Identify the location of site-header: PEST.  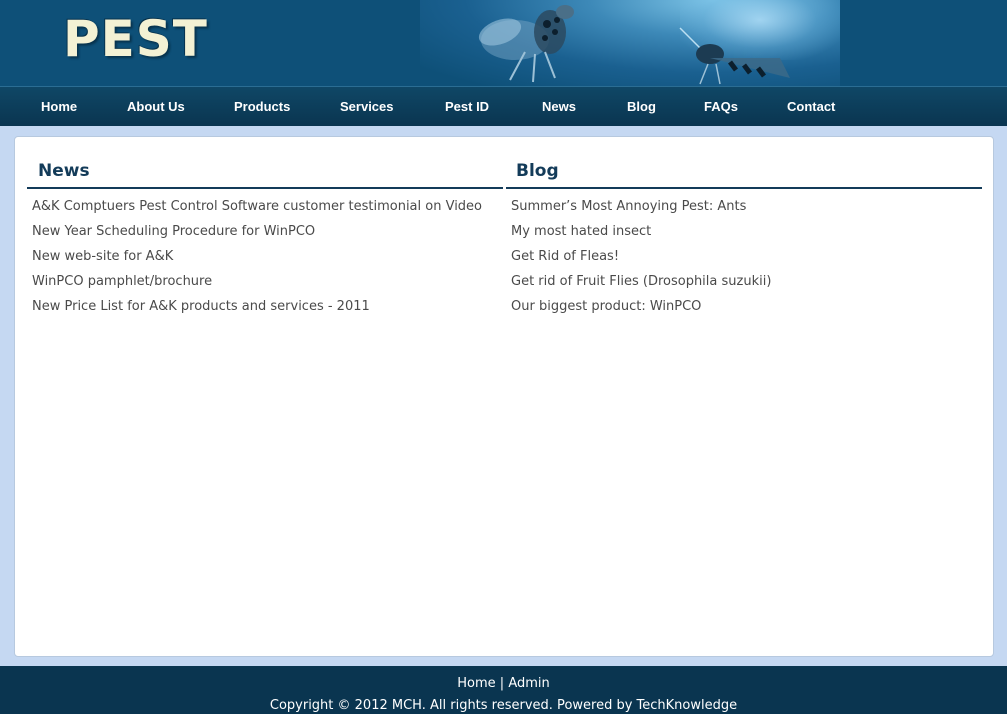
(503, 43).